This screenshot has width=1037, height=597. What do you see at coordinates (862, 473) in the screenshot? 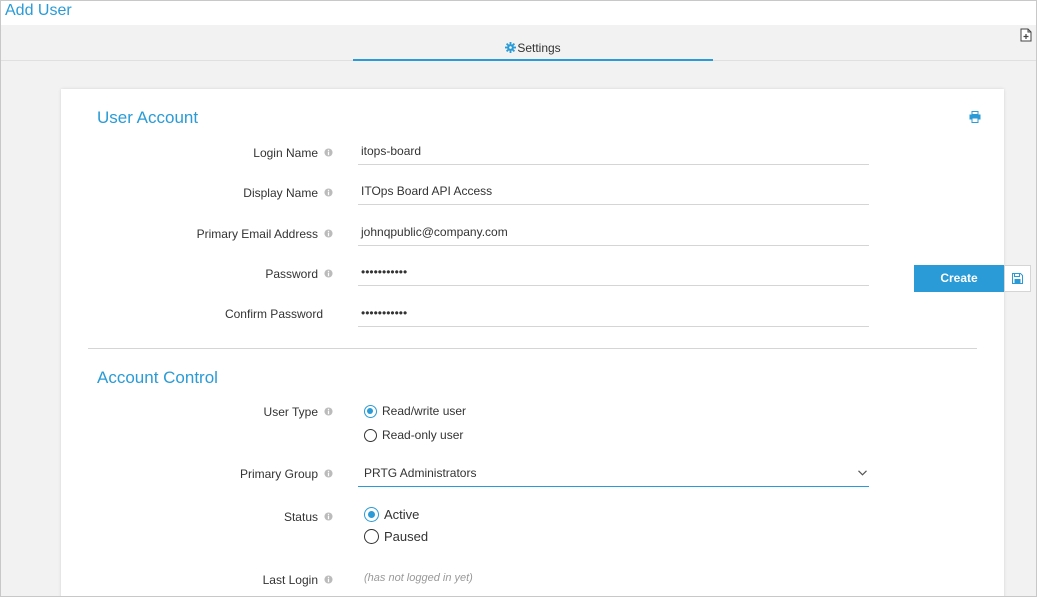
I see `chevron-down-icon` at bounding box center [862, 473].